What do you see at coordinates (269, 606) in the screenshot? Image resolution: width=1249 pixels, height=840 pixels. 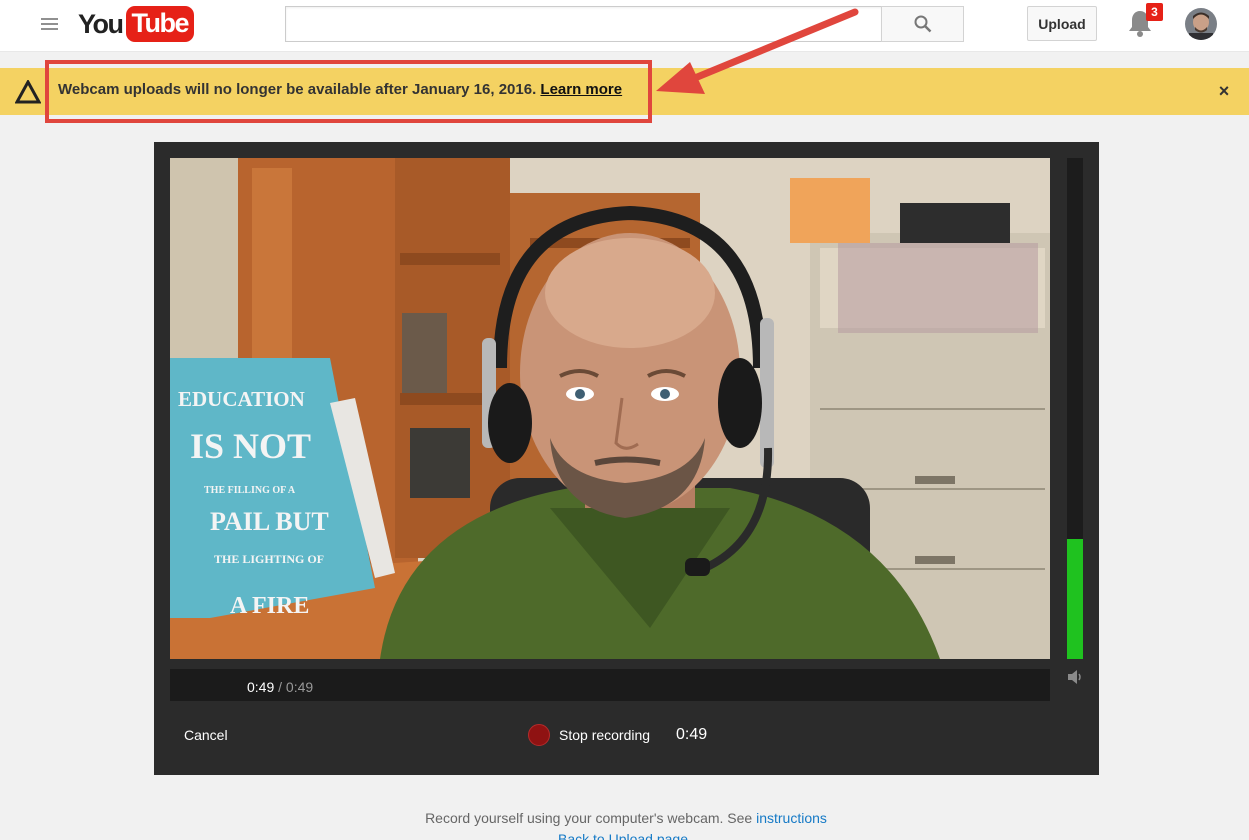 I see `book-text-6: A FIRE` at bounding box center [269, 606].